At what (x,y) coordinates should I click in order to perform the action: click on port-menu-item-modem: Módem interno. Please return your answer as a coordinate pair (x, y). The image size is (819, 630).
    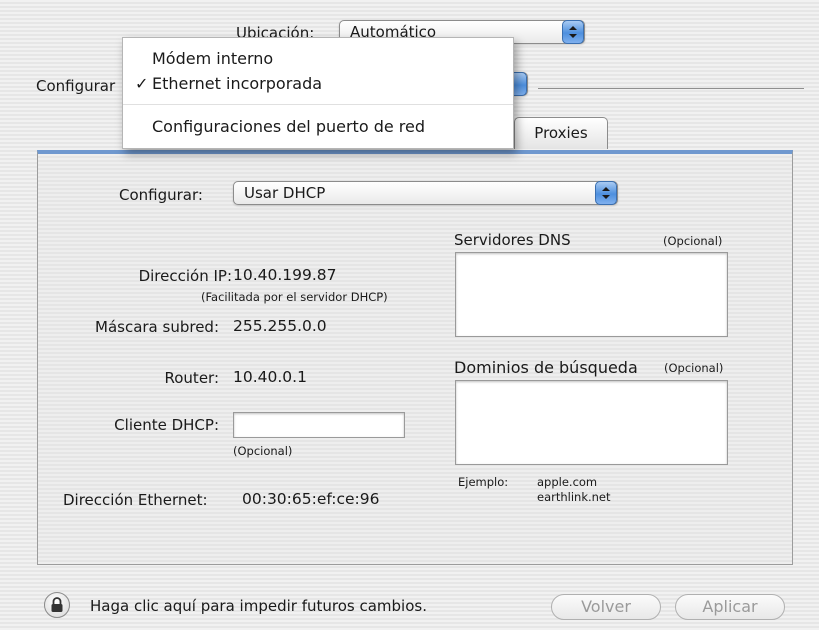
    Looking at the image, I should click on (318, 59).